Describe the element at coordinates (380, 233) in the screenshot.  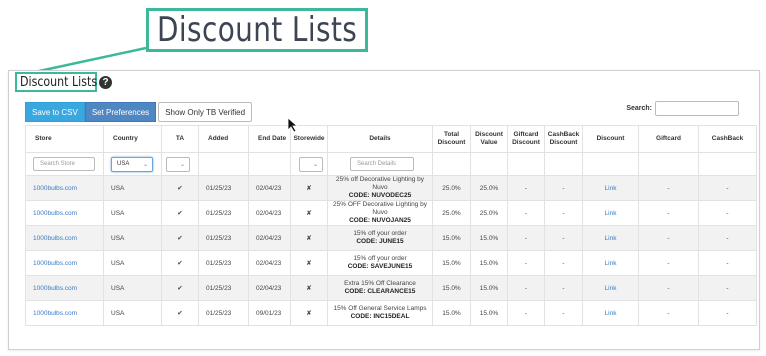
I see `details-text: 15% off your order` at that location.